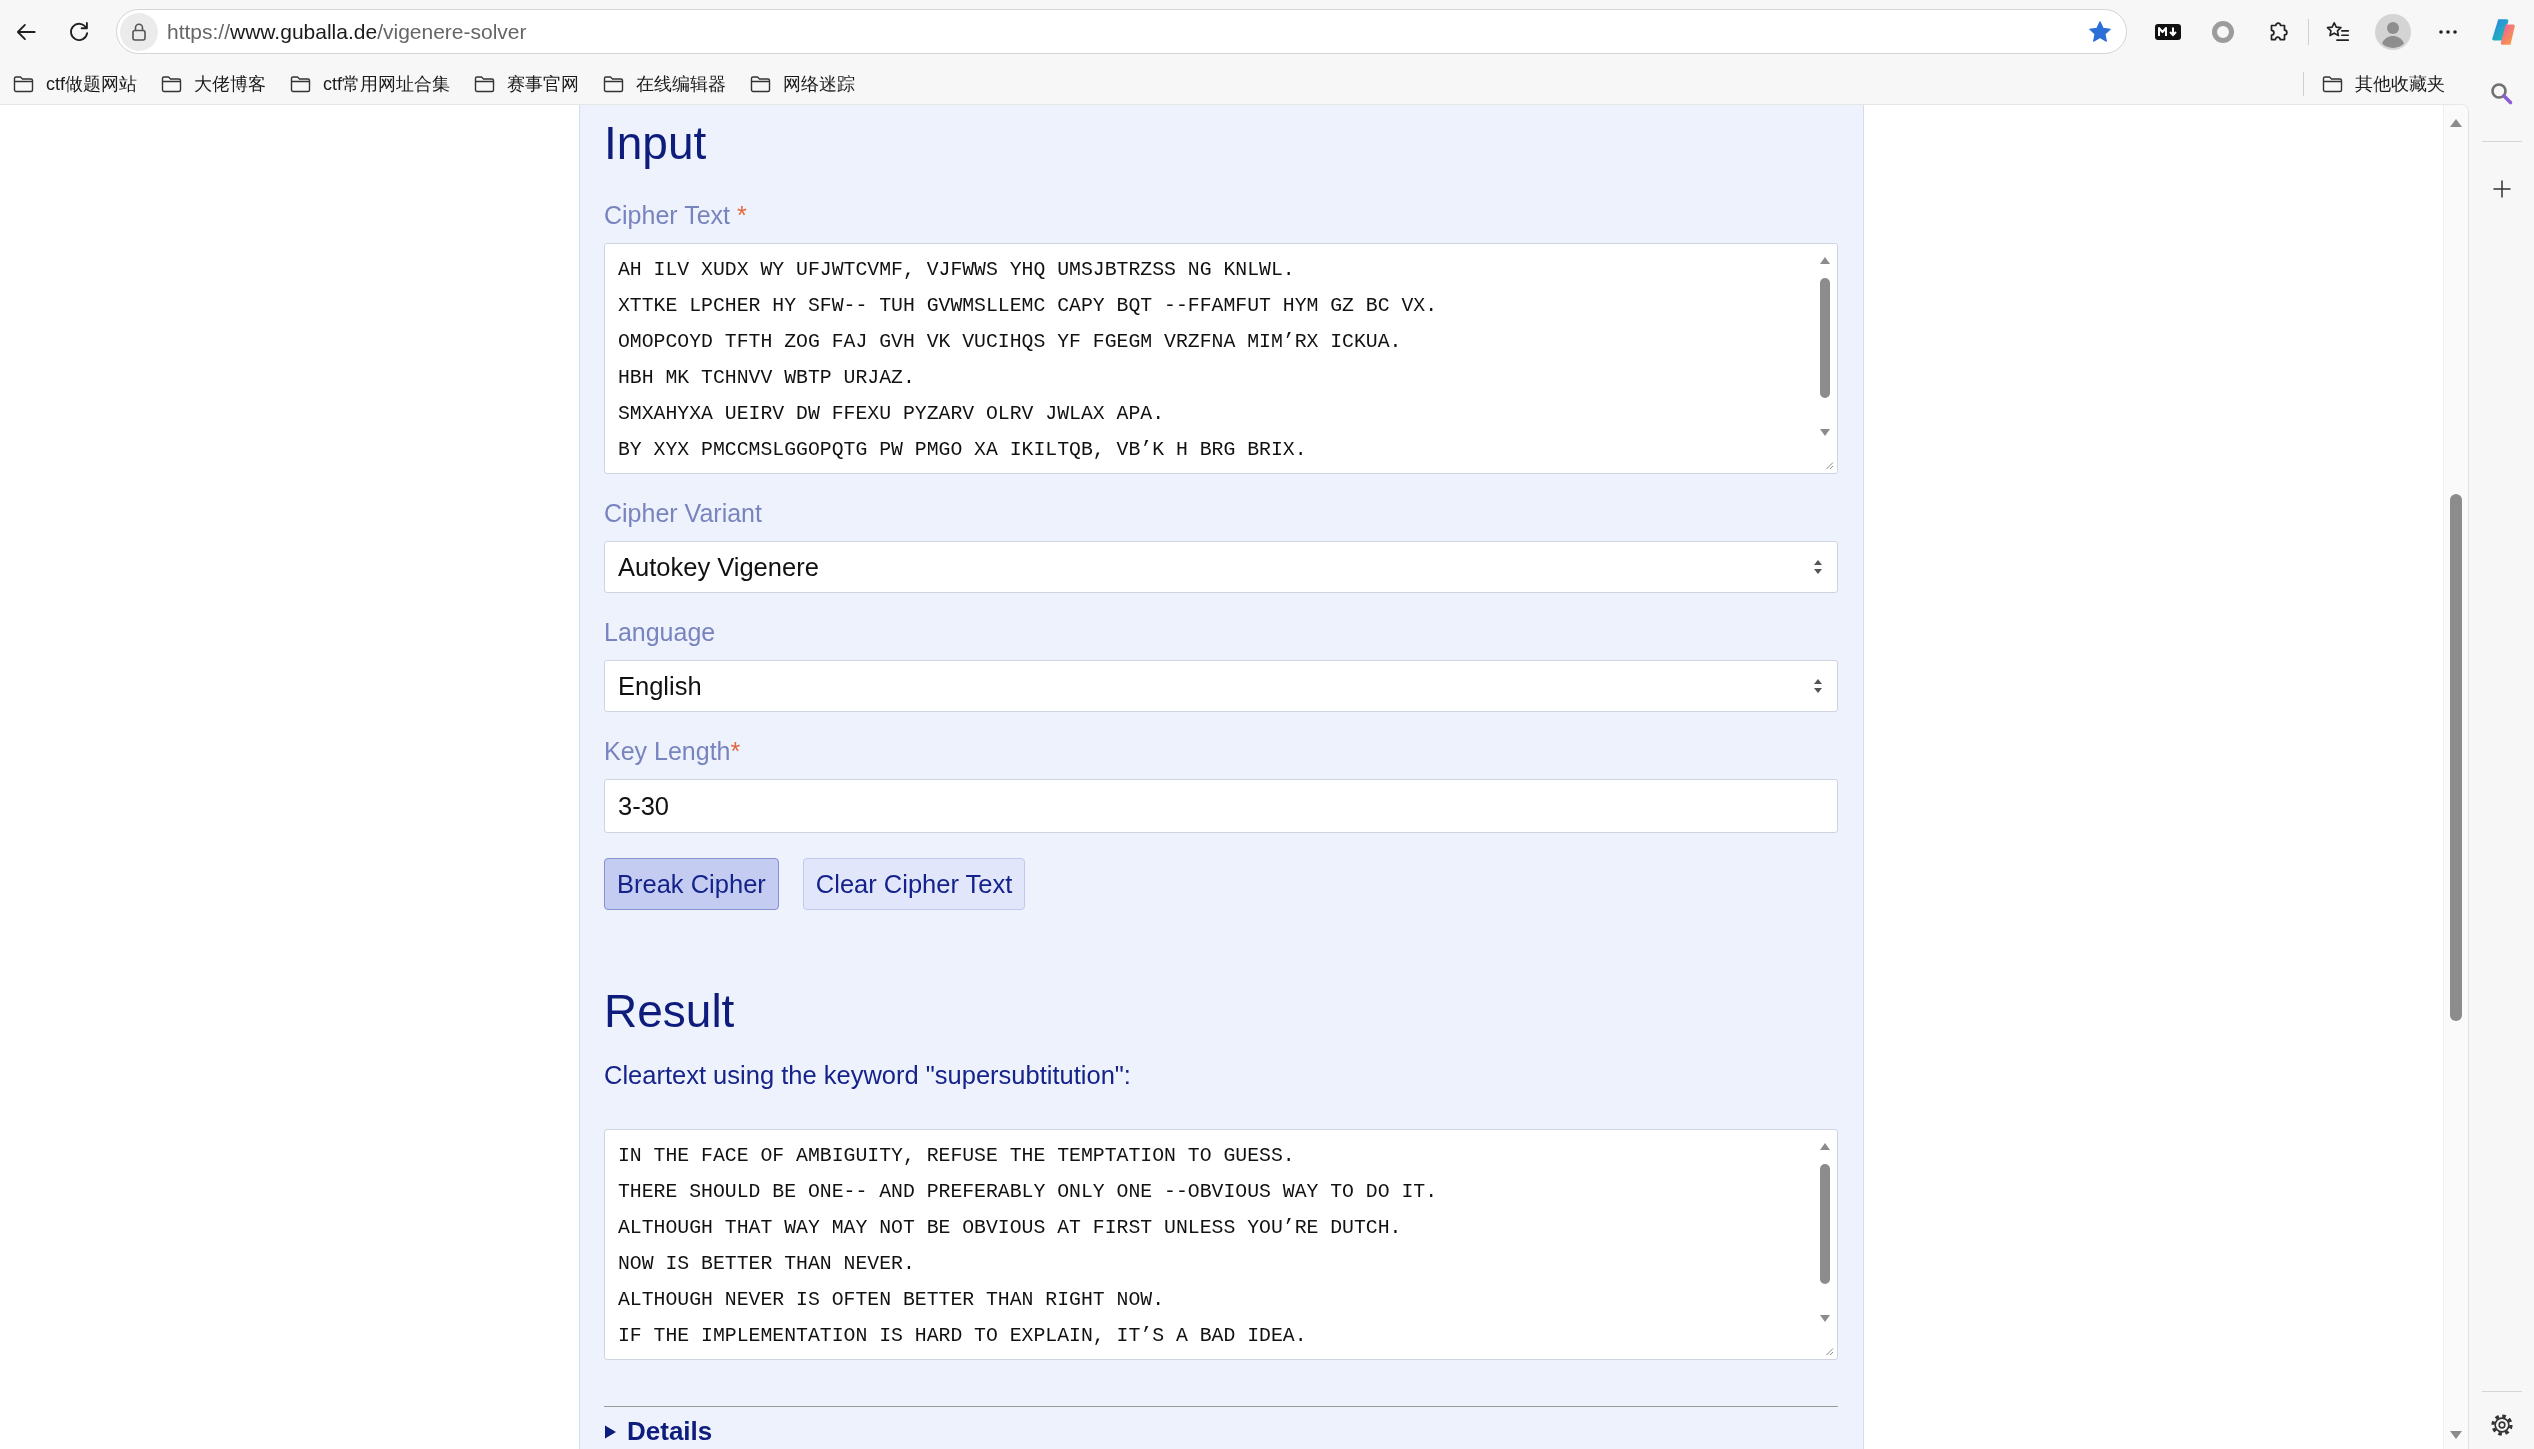  Describe the element at coordinates (675, 215) in the screenshot. I see `field-label: Cipher Text *` at that location.